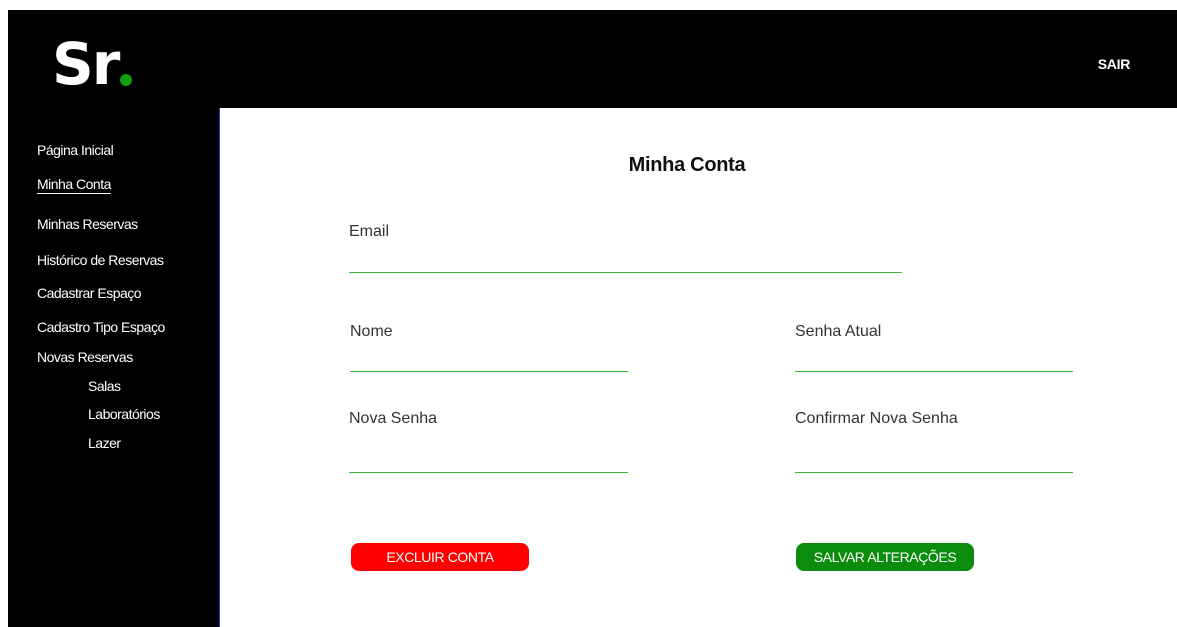 The image size is (1177, 627). Describe the element at coordinates (369, 231) in the screenshot. I see `email-label: Email` at that location.